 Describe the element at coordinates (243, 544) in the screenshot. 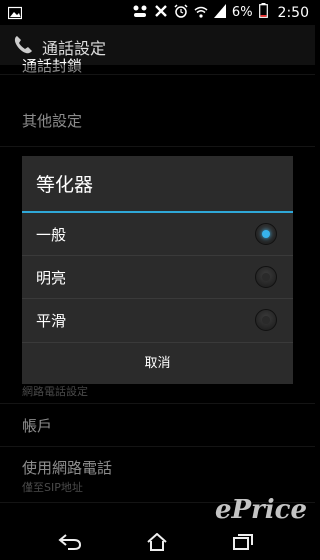

I see `recent-apps-icon` at that location.